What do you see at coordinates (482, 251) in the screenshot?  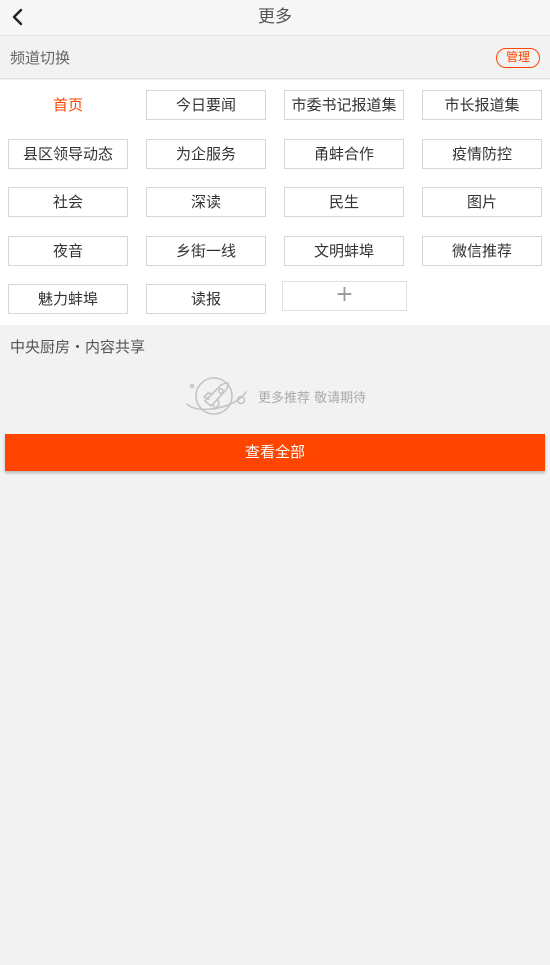 I see `channel-chip: 微信推荐` at bounding box center [482, 251].